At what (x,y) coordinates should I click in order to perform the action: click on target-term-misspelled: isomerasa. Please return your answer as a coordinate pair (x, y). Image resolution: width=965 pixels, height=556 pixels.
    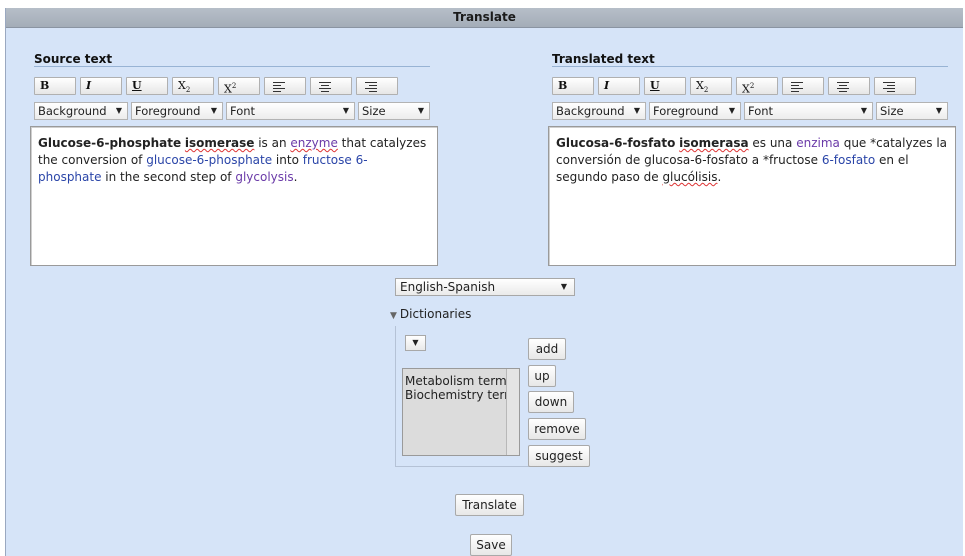
    Looking at the image, I should click on (714, 143).